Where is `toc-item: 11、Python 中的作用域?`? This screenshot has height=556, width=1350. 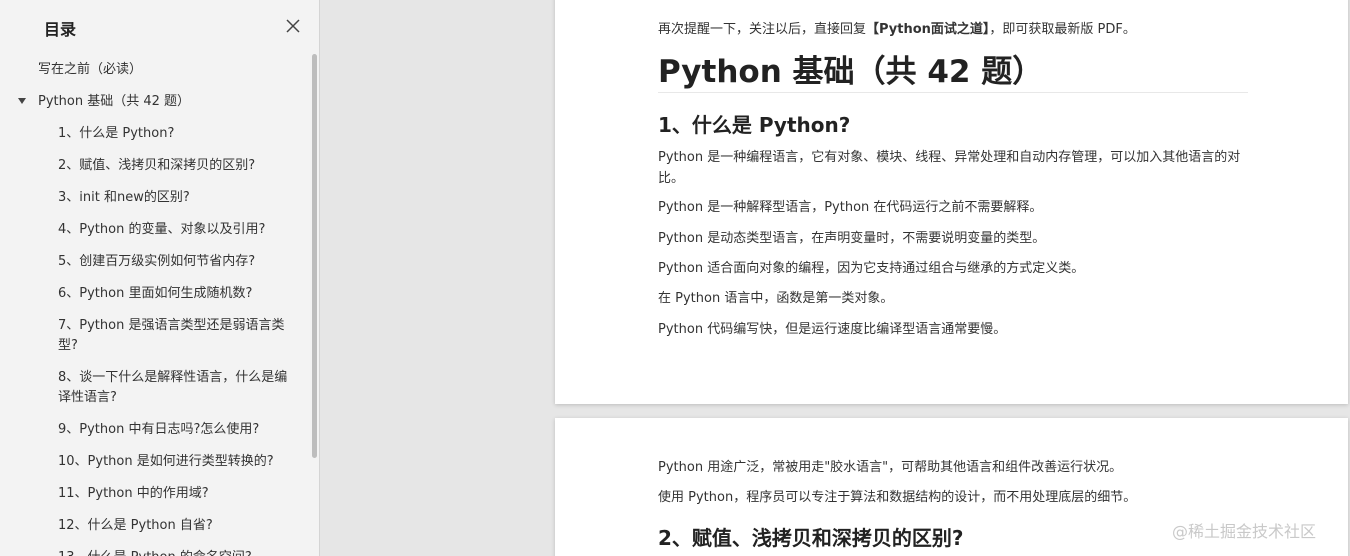 toc-item: 11、Python 中的作用域? is located at coordinates (150, 498).